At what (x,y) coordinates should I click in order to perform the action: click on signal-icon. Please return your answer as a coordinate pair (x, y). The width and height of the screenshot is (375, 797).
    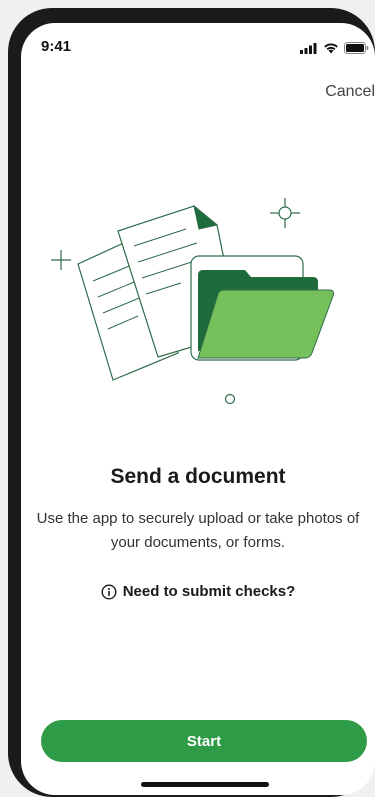
    Looking at the image, I should click on (308, 48).